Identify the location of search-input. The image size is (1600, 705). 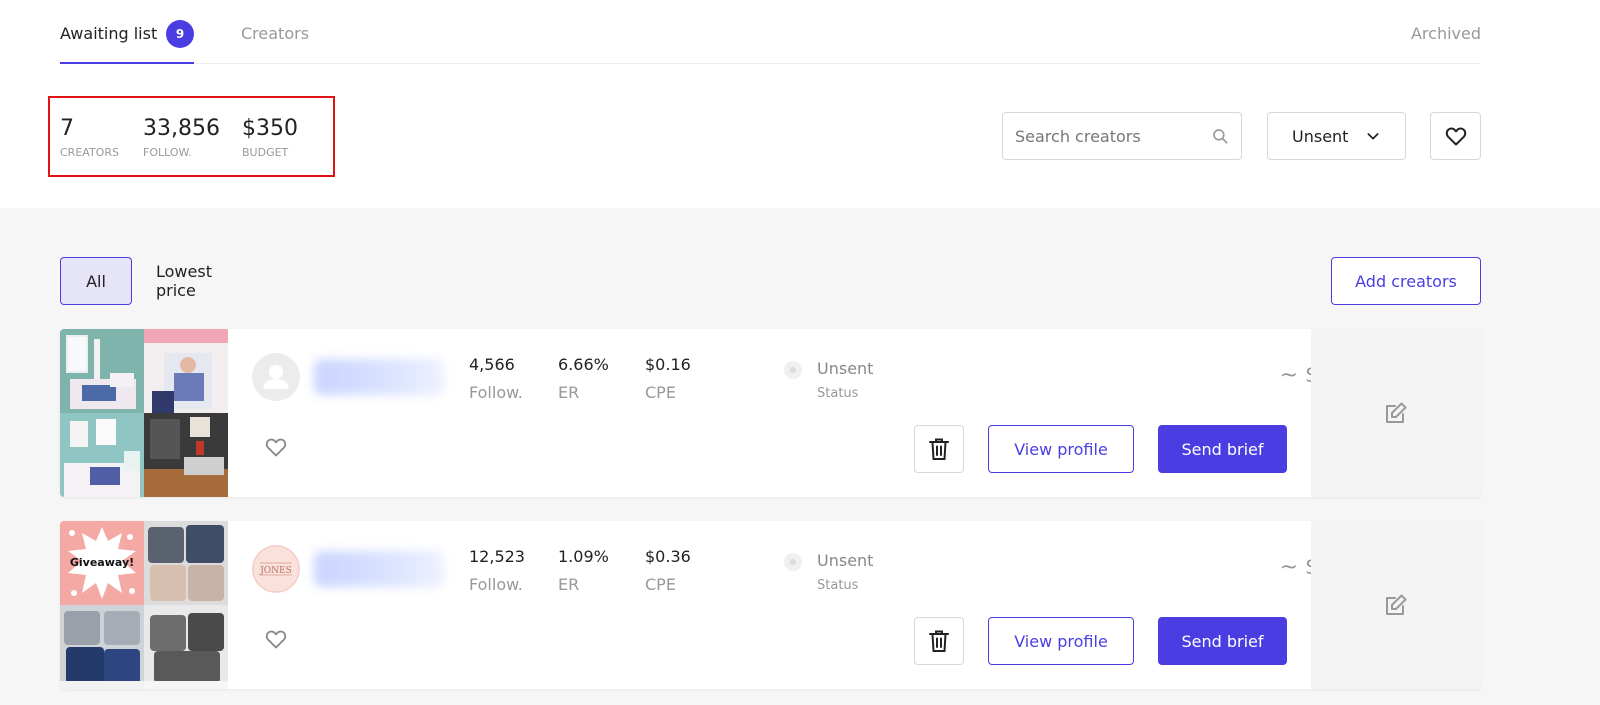
(1113, 136).